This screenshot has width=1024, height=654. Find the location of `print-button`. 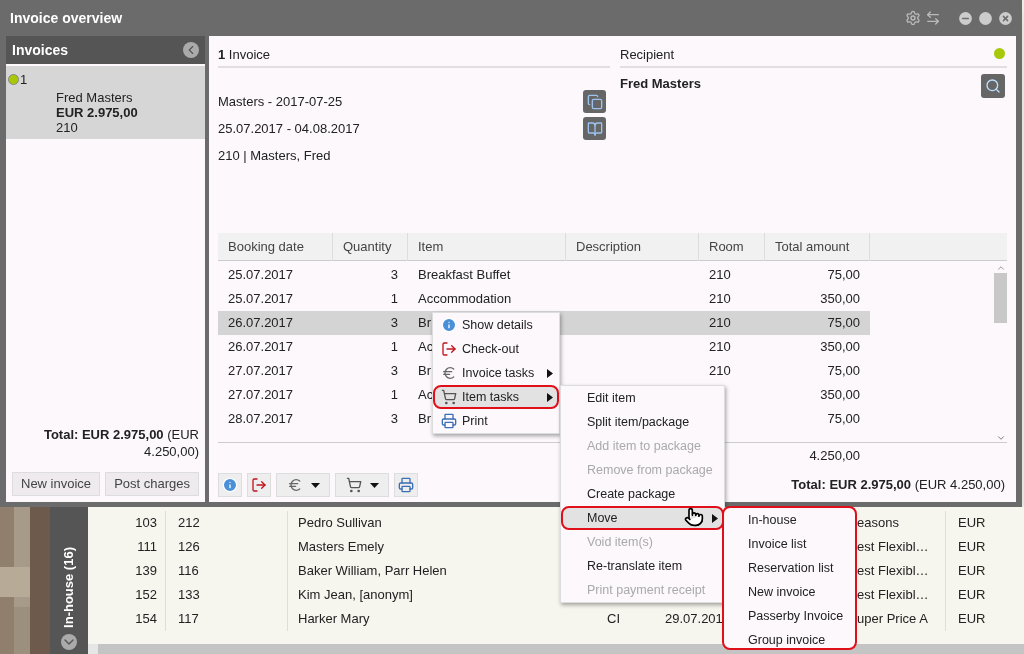

print-button is located at coordinates (406, 485).